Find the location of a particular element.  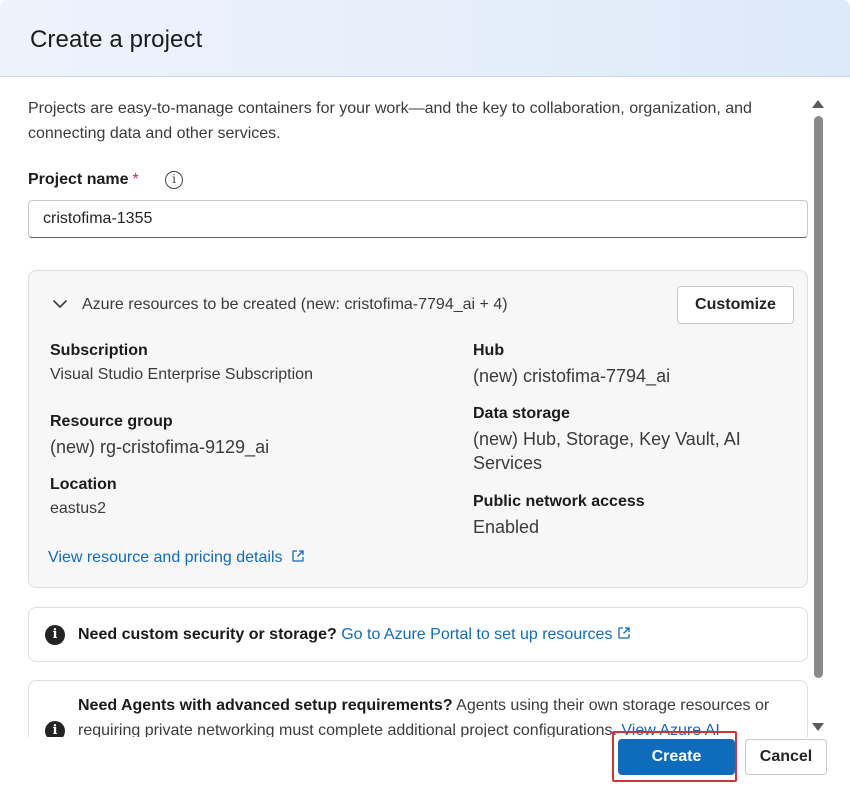

location-value: eastus2 is located at coordinates (78, 508).